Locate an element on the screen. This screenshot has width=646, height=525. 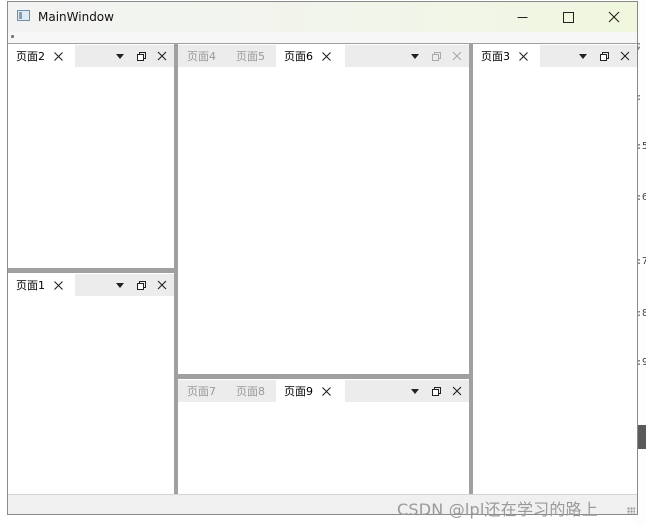
minimize-button is located at coordinates (522, 17).